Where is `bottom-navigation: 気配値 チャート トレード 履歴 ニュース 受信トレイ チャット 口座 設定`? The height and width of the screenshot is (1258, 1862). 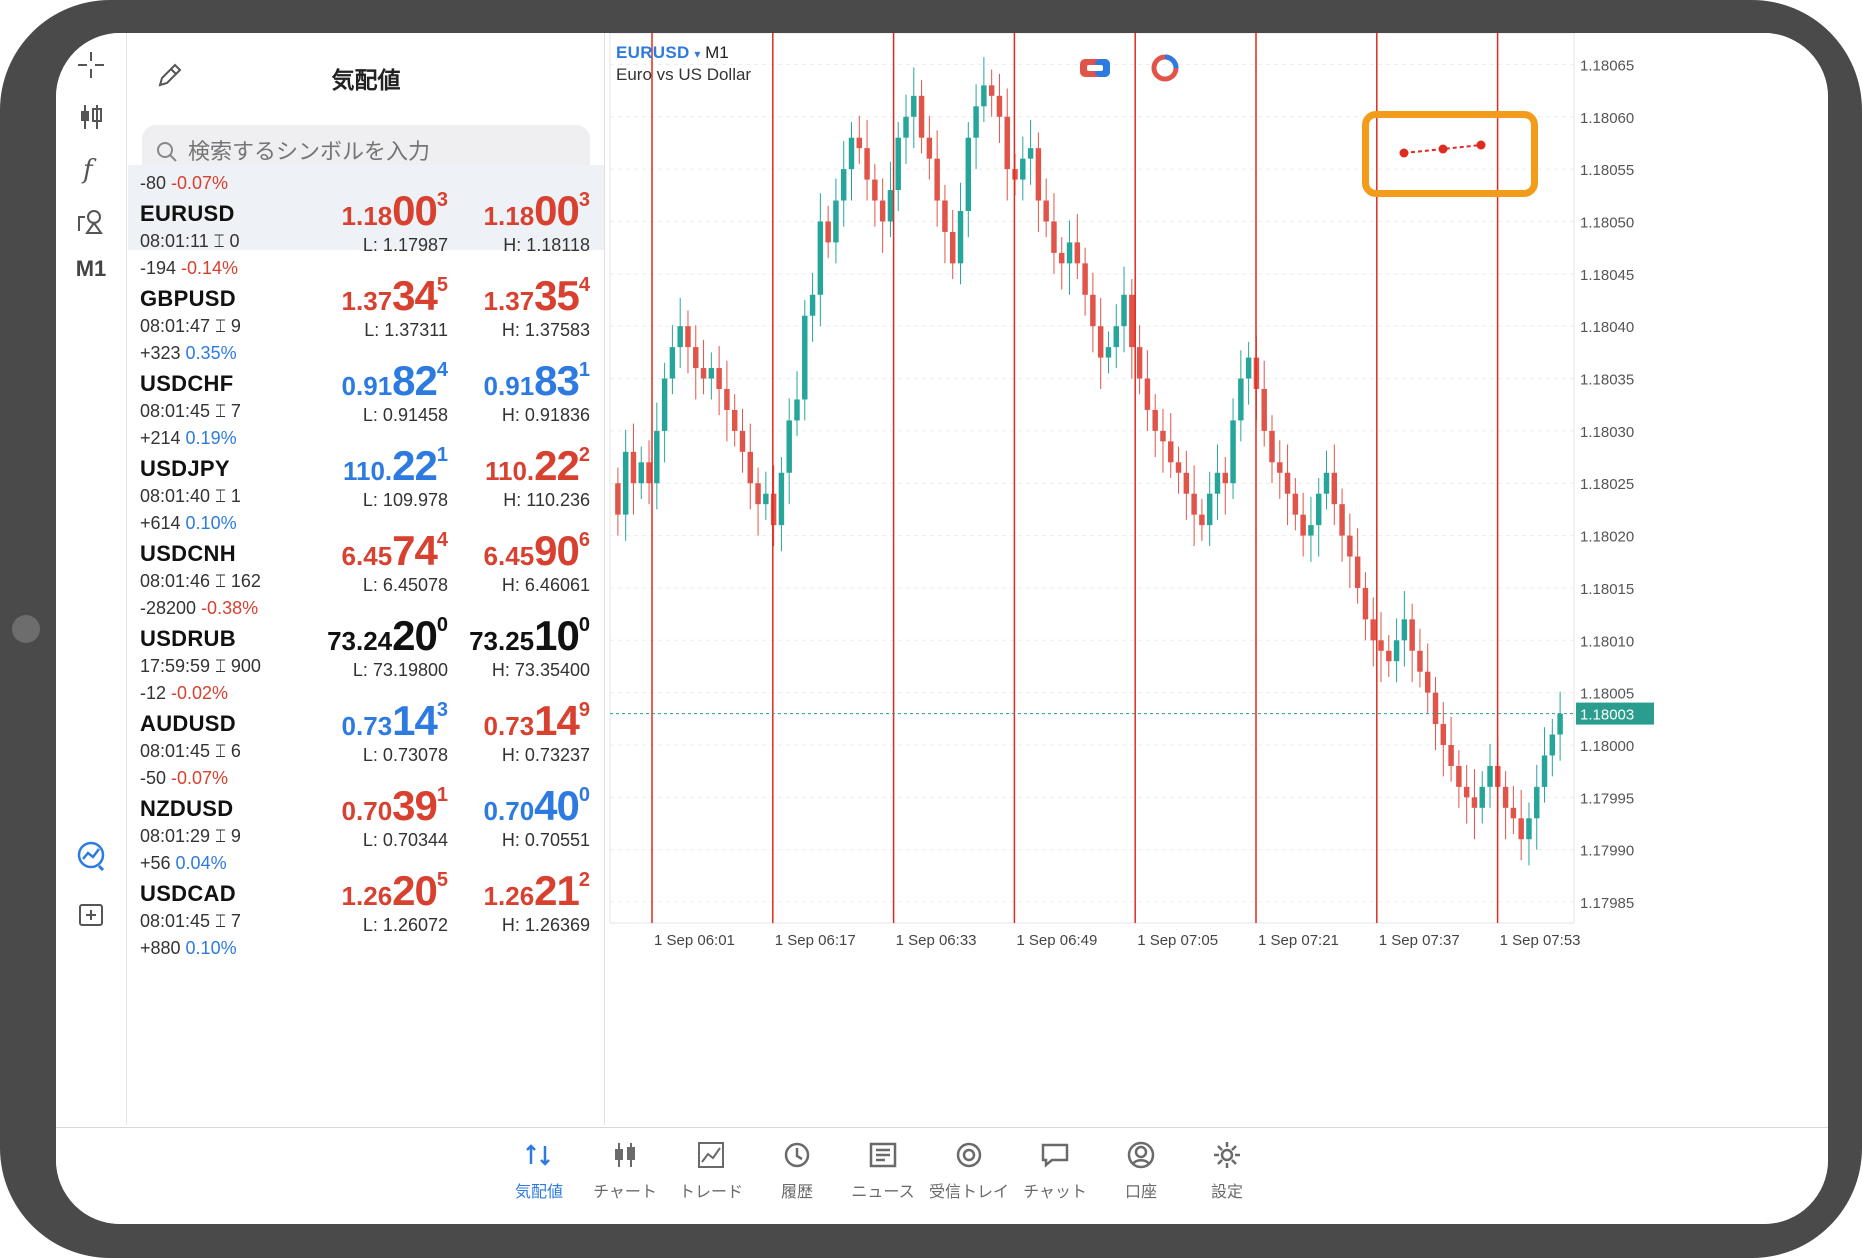 bottom-navigation: 気配値 チャート トレード 履歴 ニュース 受信トレイ チャット 口座 設定 is located at coordinates (942, 1175).